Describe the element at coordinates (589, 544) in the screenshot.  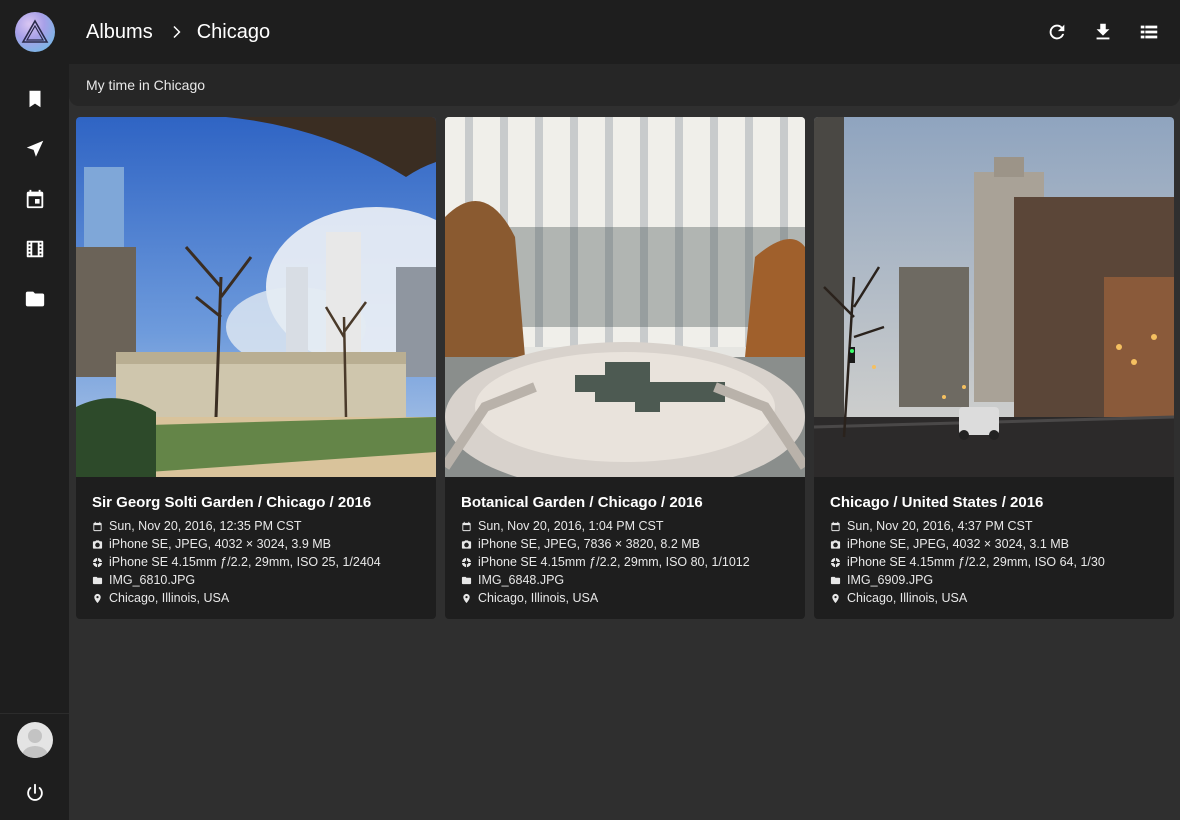
I see `photo-file-info-text: iPhone SE, JPEG, 7836 × 3820, 8.2 MB` at that location.